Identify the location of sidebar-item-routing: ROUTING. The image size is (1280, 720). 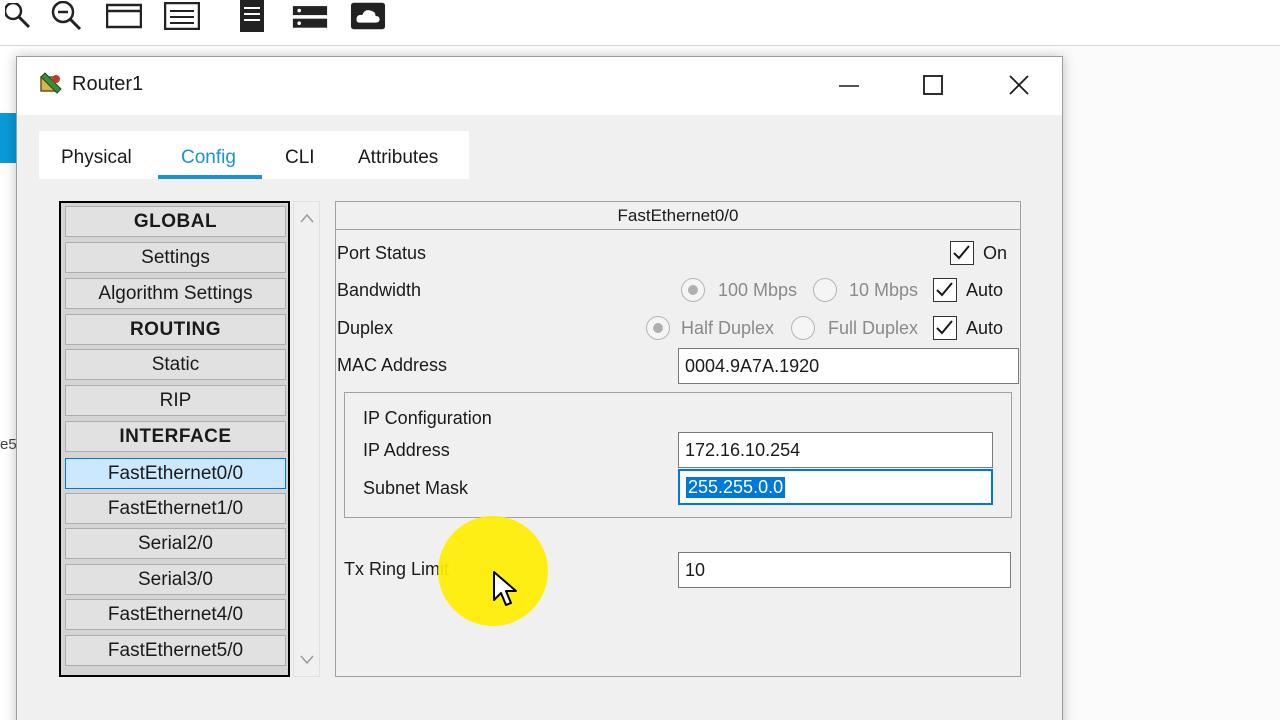
(175, 329).